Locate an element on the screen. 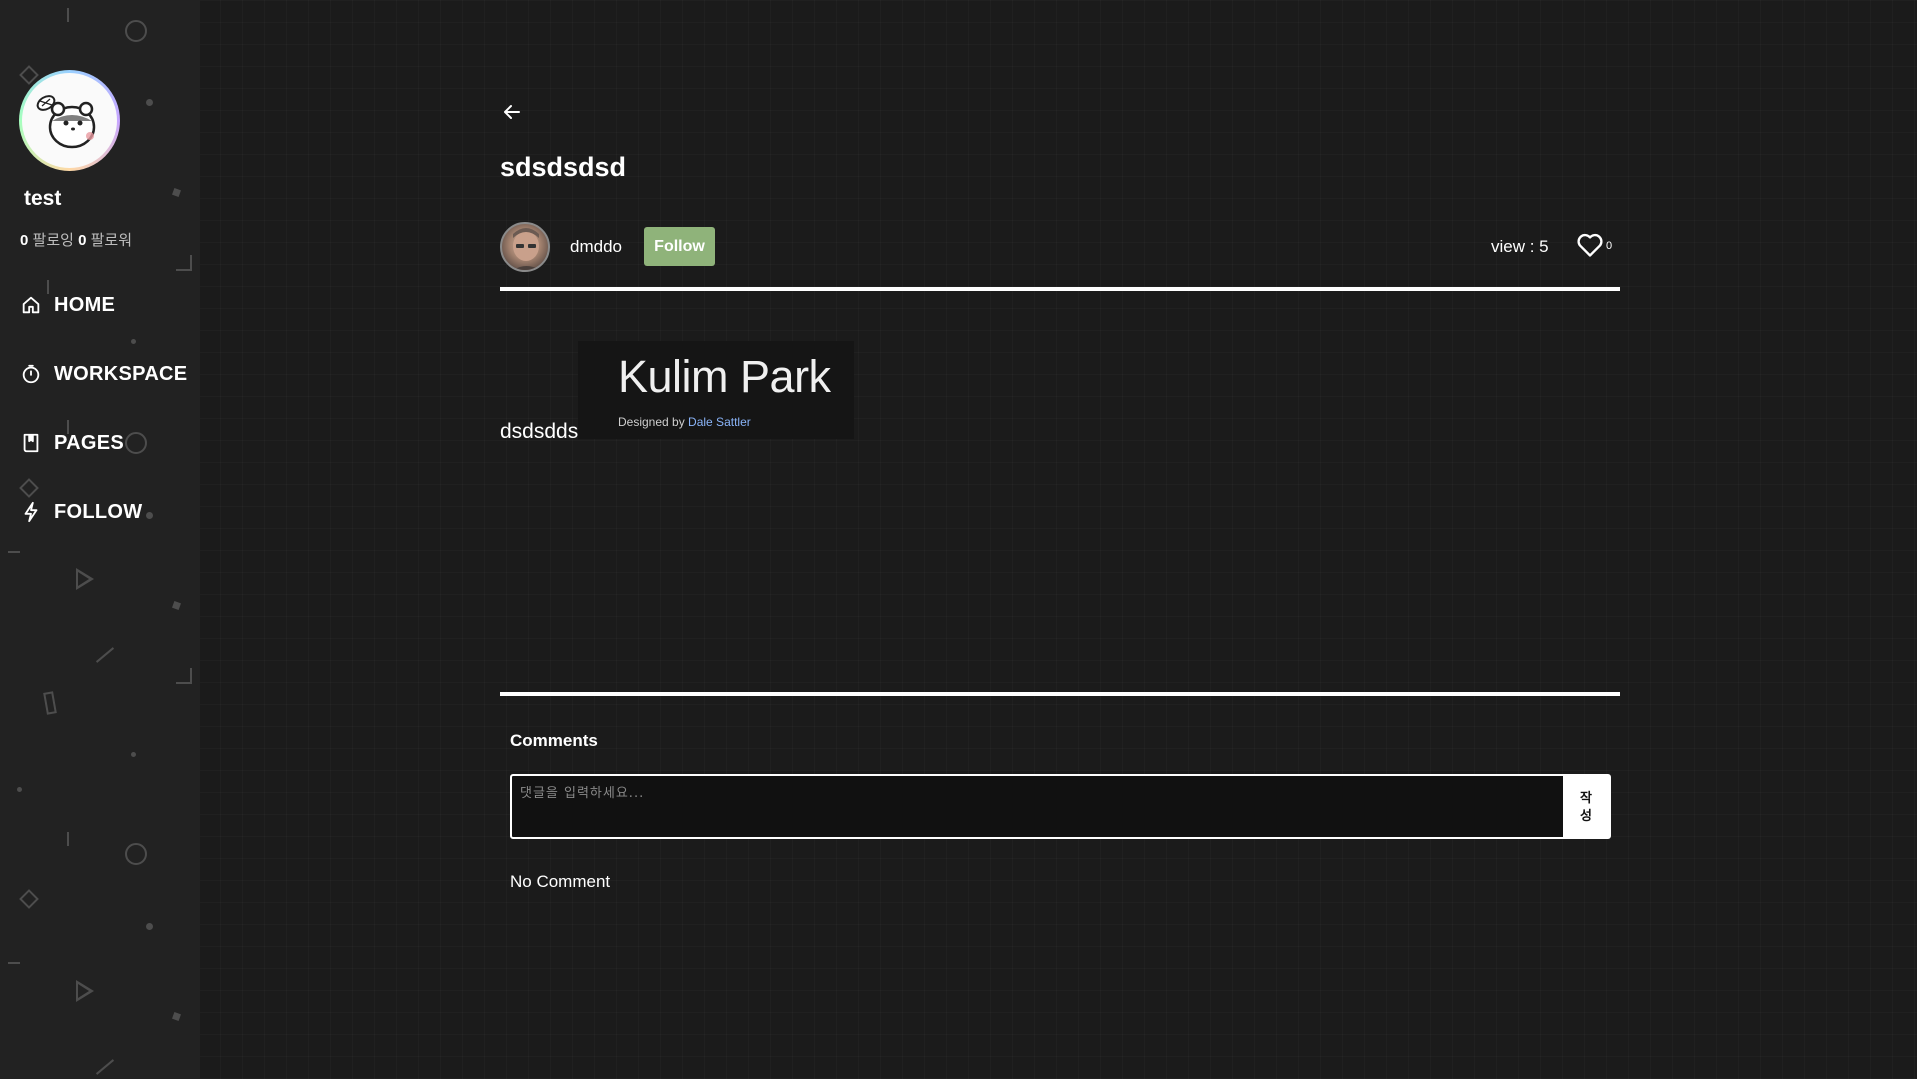  post-title: sdsdsdsd is located at coordinates (563, 167).